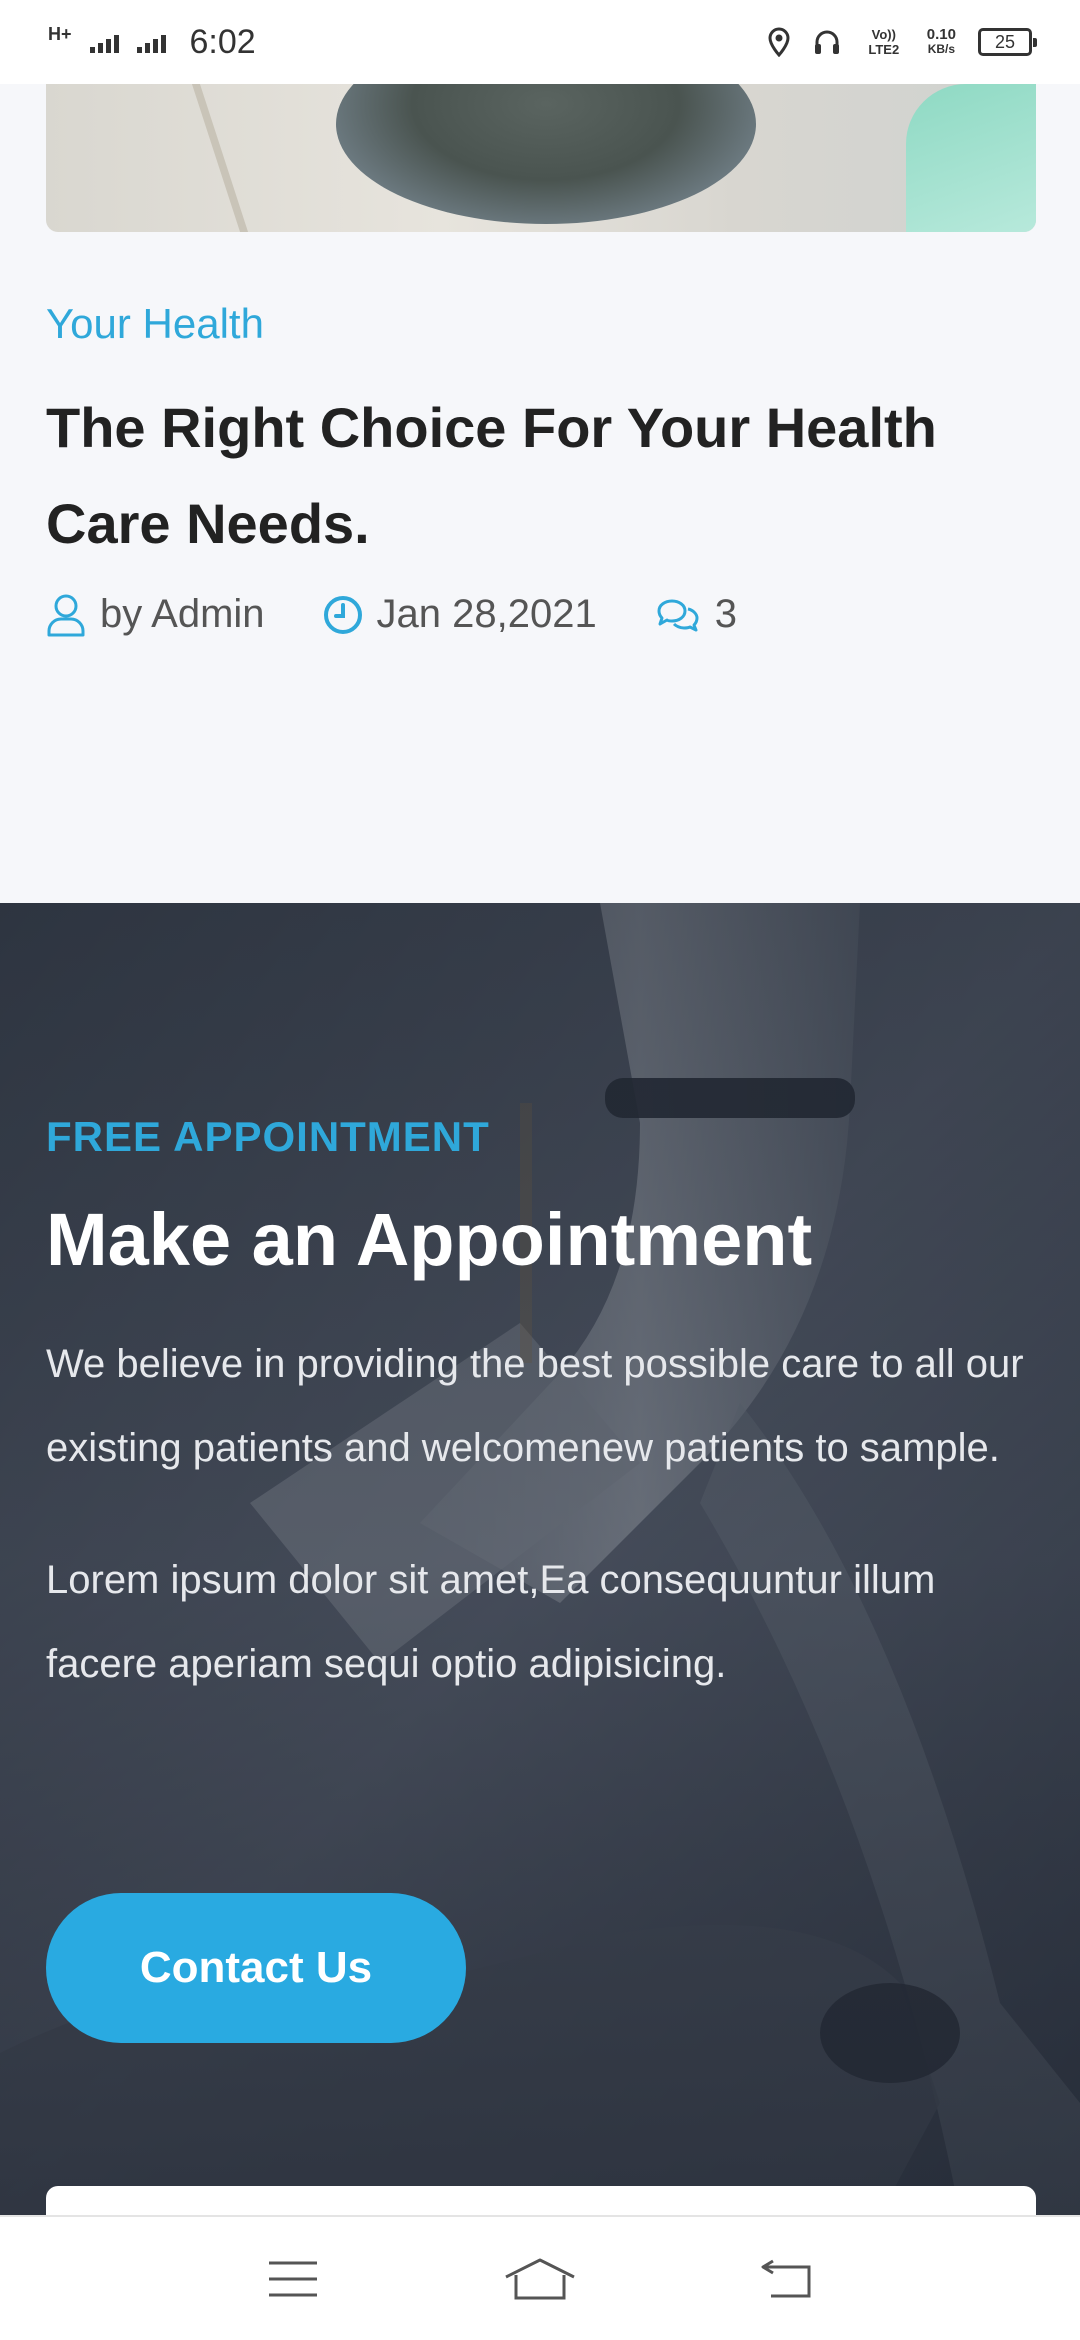 This screenshot has height=2340, width=1080. I want to click on navigation-bar, so click(540, 2277).